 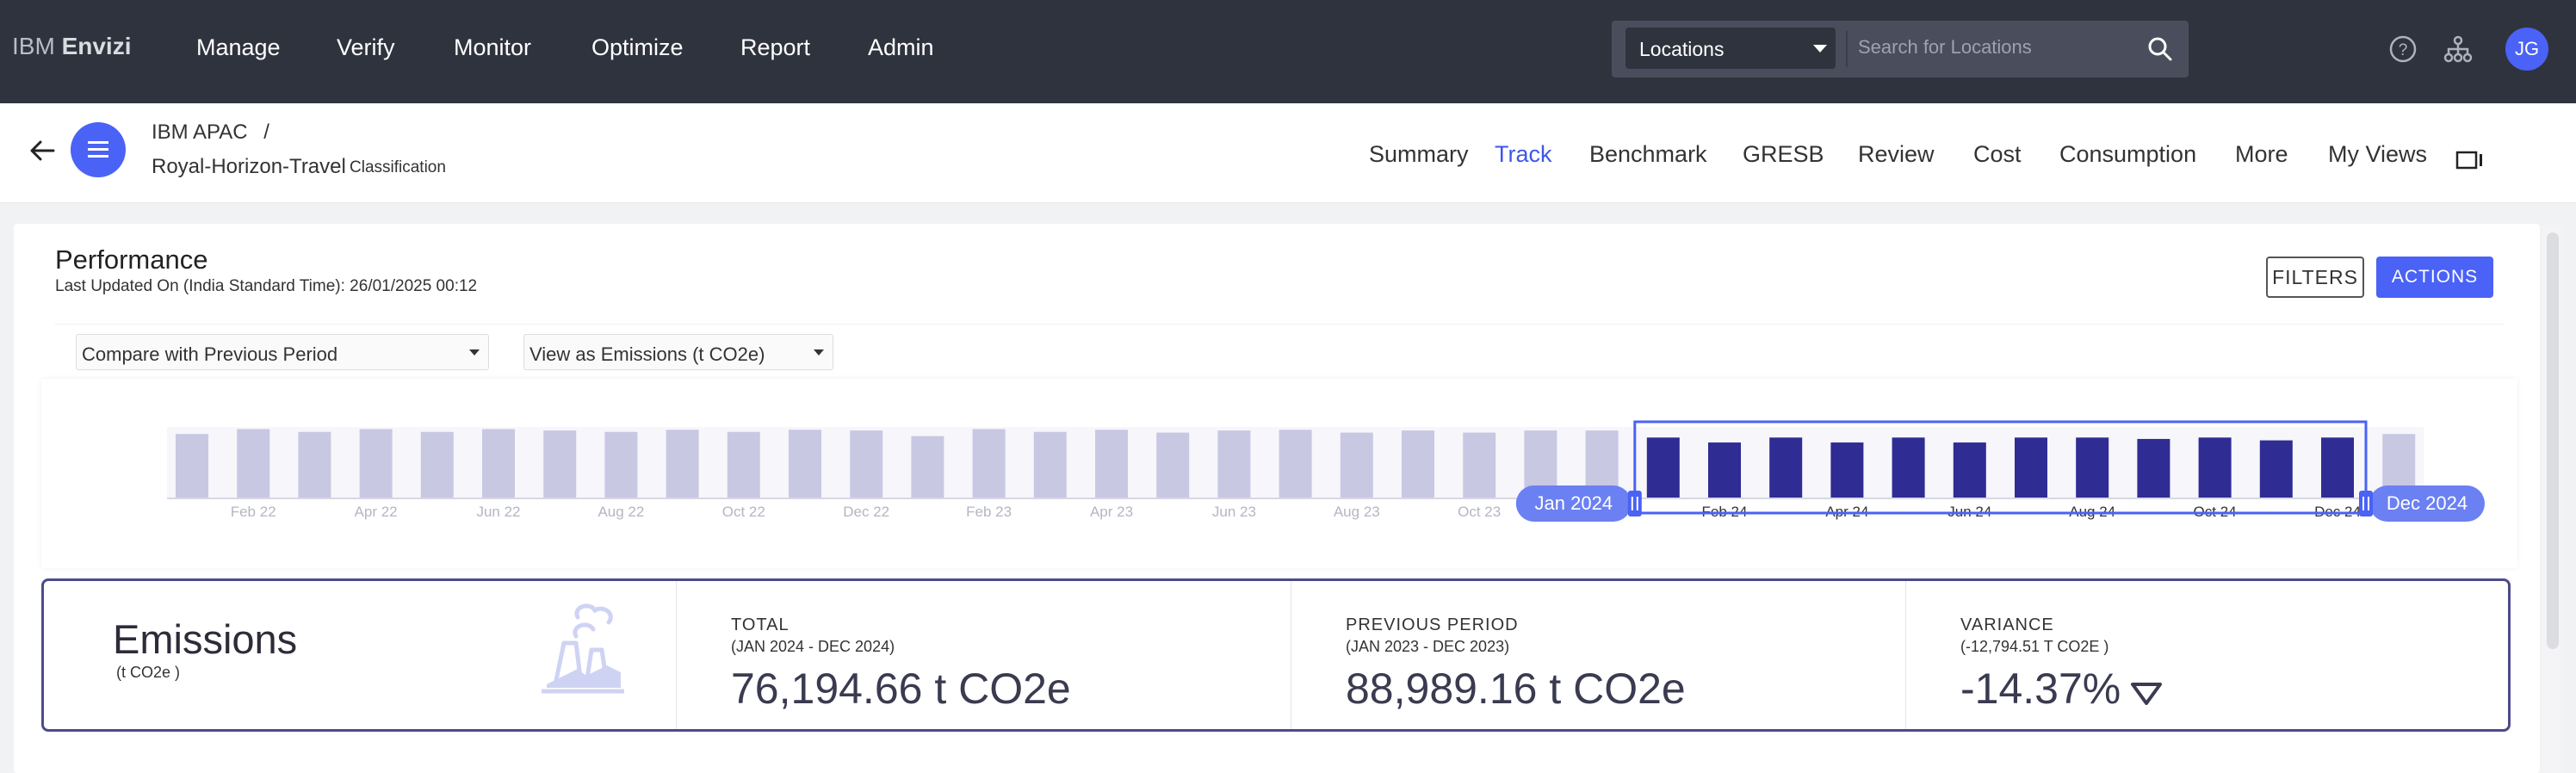 What do you see at coordinates (1280, 324) in the screenshot?
I see `header-divider` at bounding box center [1280, 324].